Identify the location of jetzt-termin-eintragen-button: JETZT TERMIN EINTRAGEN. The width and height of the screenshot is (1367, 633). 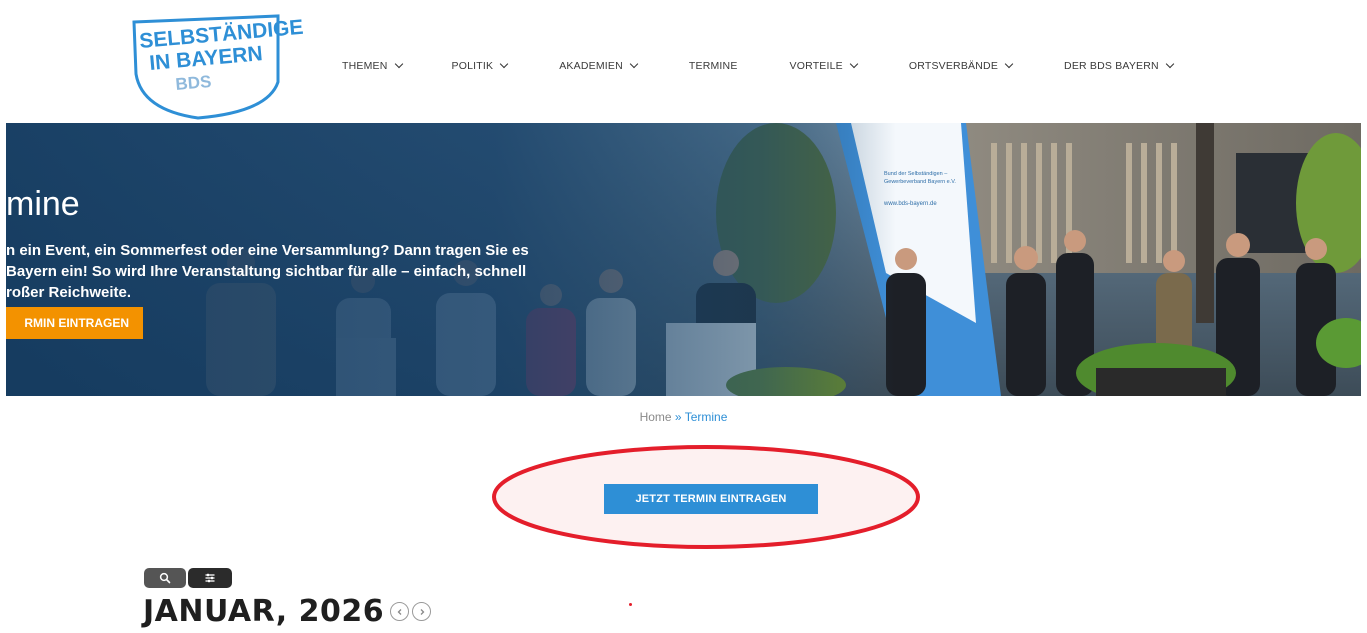
(711, 499).